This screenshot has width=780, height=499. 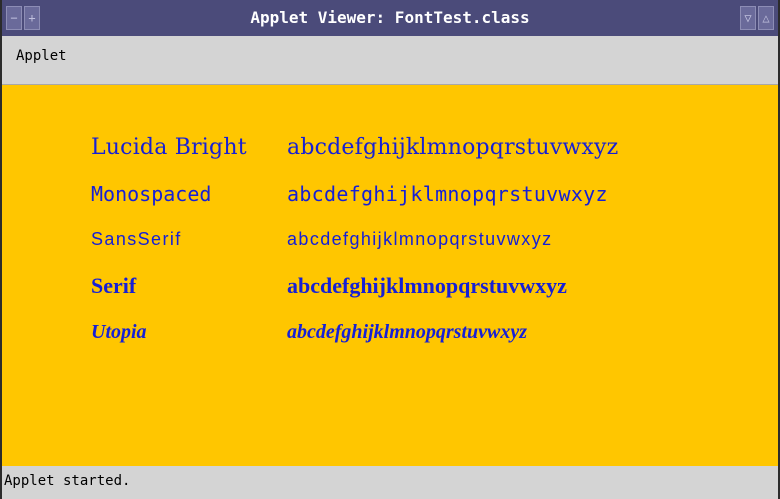 What do you see at coordinates (390, 60) in the screenshot?
I see `menu-bar: Applet` at bounding box center [390, 60].